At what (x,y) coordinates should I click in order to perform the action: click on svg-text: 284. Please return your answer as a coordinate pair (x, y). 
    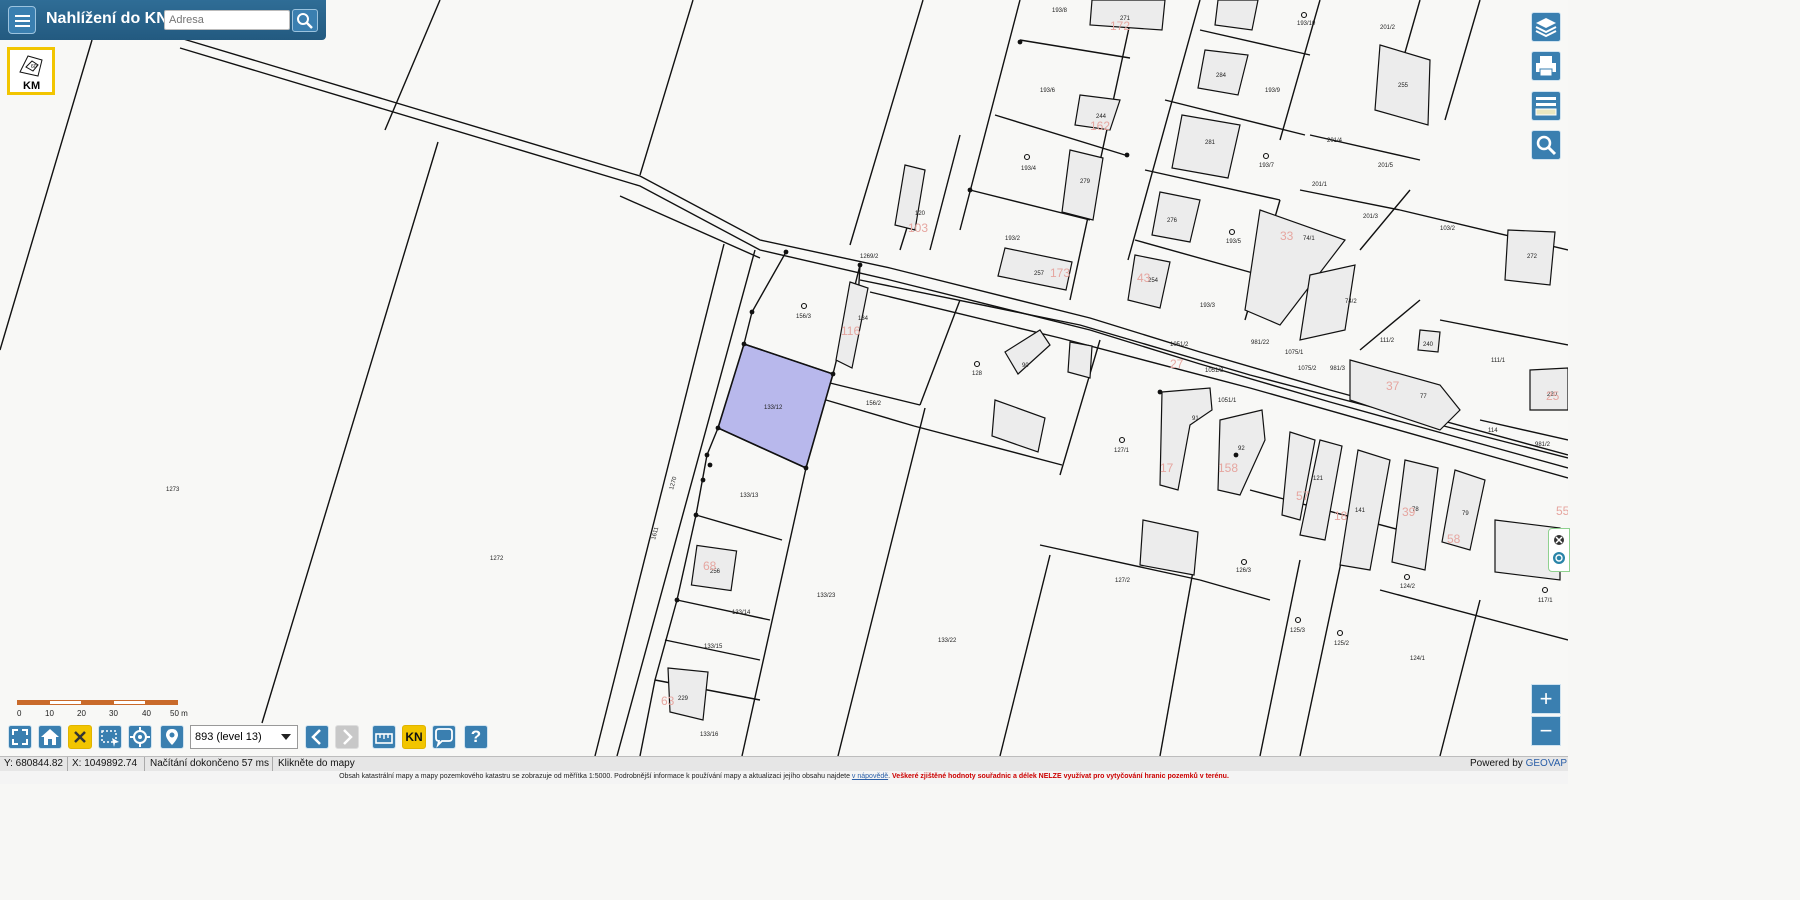
    Looking at the image, I should click on (1221, 76).